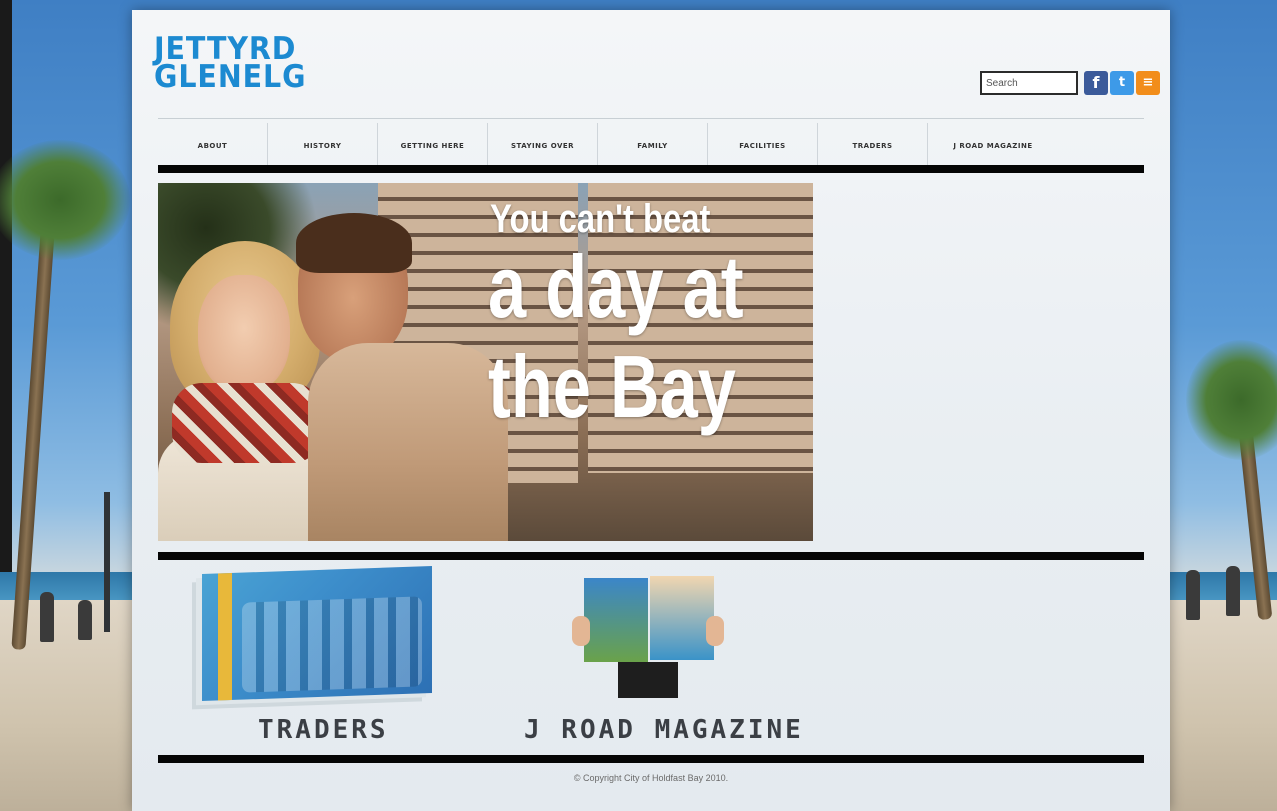 This screenshot has width=1277, height=811. Describe the element at coordinates (651, 778) in the screenshot. I see `footer-copyright: © Copyright City of Holdfast Bay 2010.` at that location.